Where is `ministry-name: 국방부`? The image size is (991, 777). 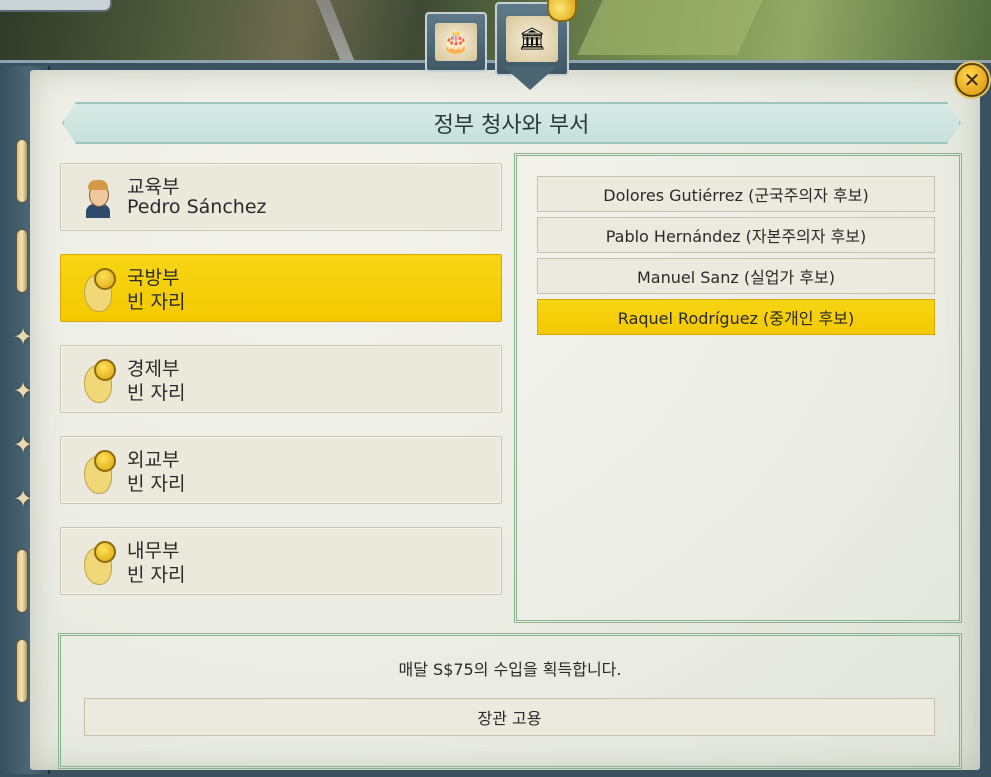
ministry-name: 국방부 is located at coordinates (153, 278).